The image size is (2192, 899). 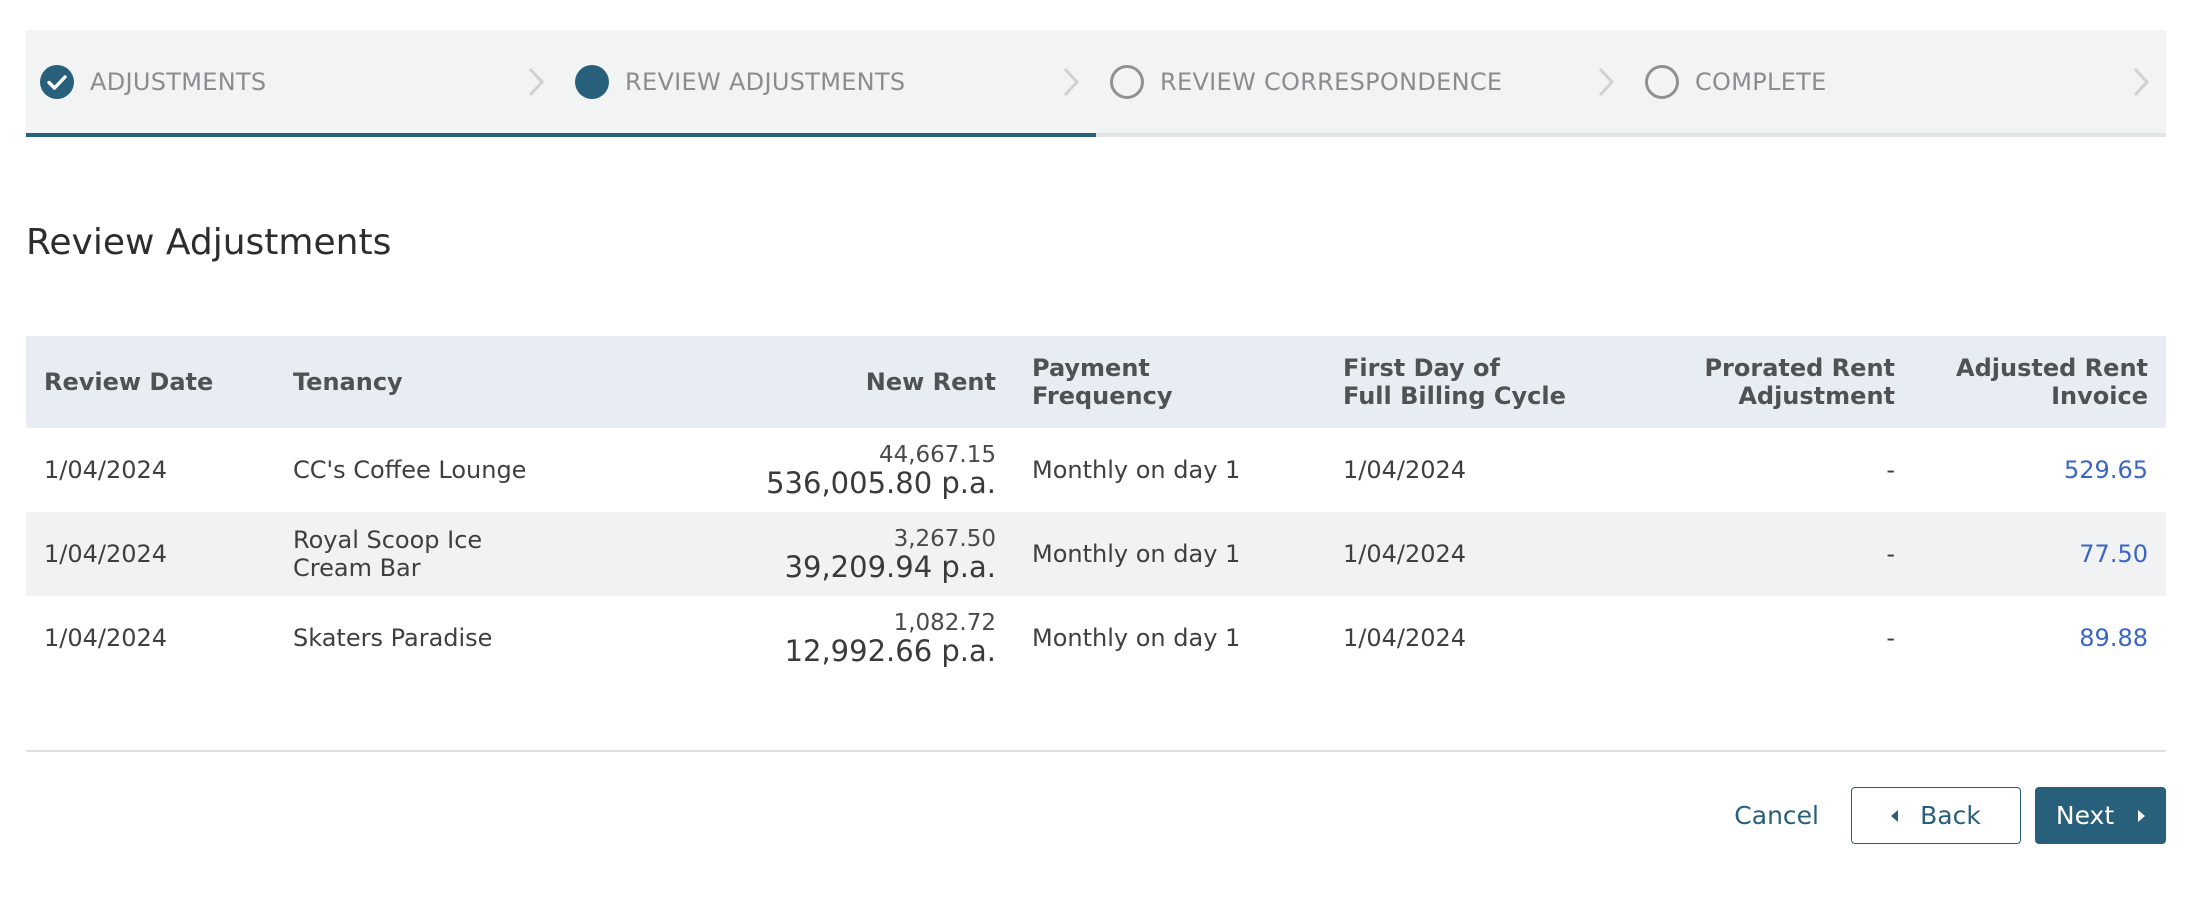 What do you see at coordinates (1816, 396) in the screenshot?
I see `header-line: Adjustment` at bounding box center [1816, 396].